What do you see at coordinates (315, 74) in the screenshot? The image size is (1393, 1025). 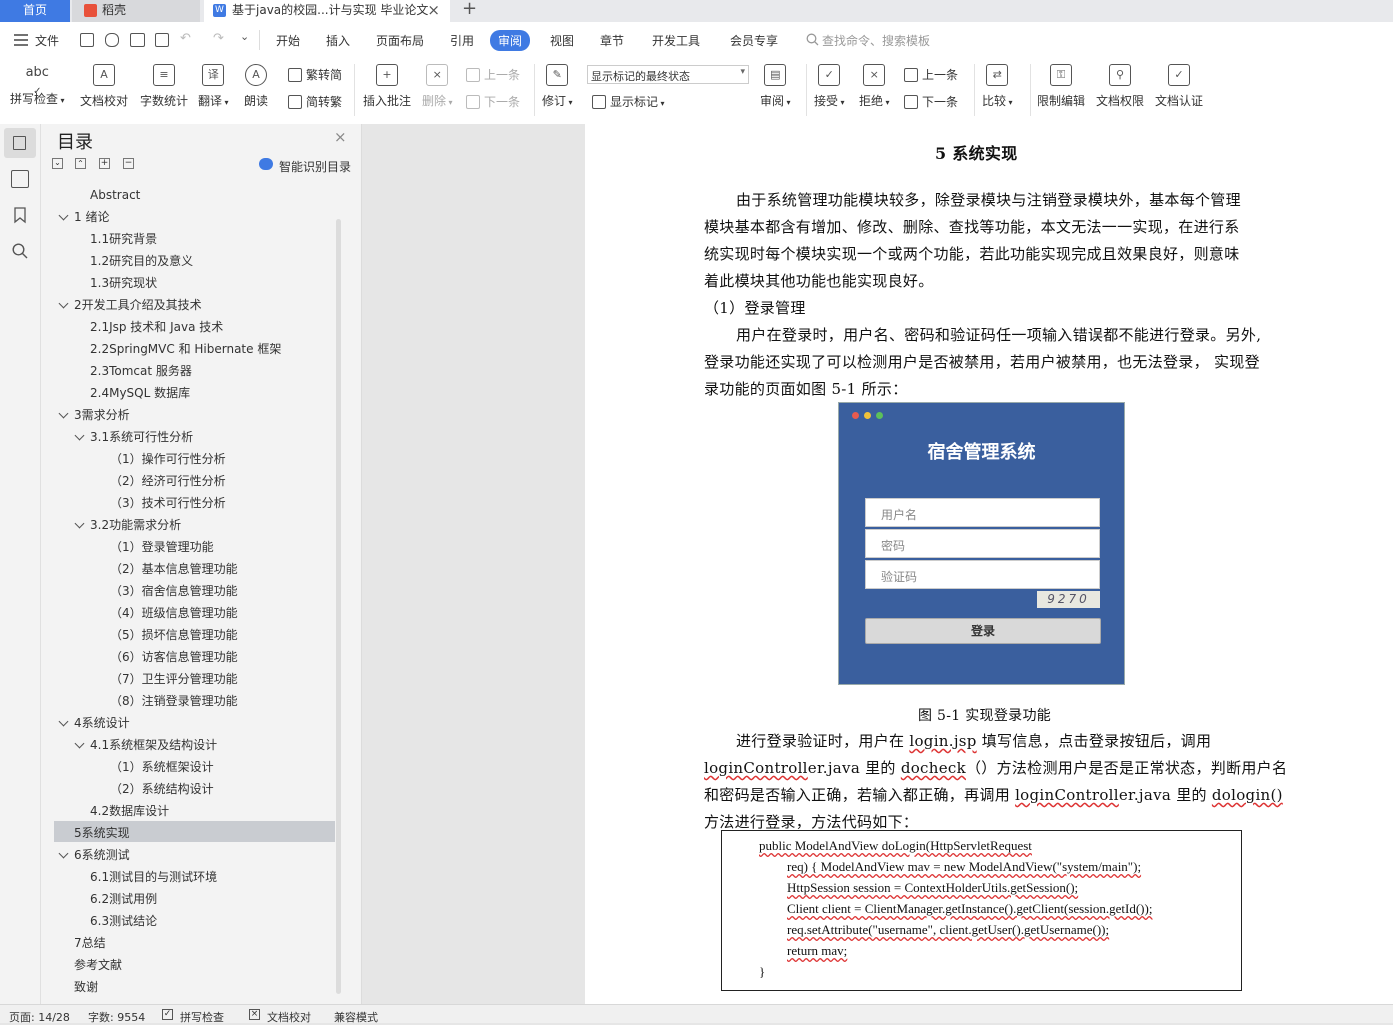 I see `trad-to-simp-button: 繁转简` at bounding box center [315, 74].